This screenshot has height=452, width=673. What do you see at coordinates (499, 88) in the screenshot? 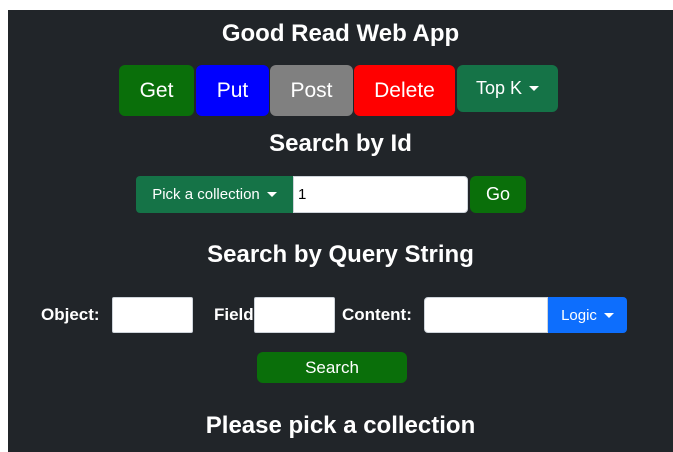
I see `top-k-label: Top K` at bounding box center [499, 88].